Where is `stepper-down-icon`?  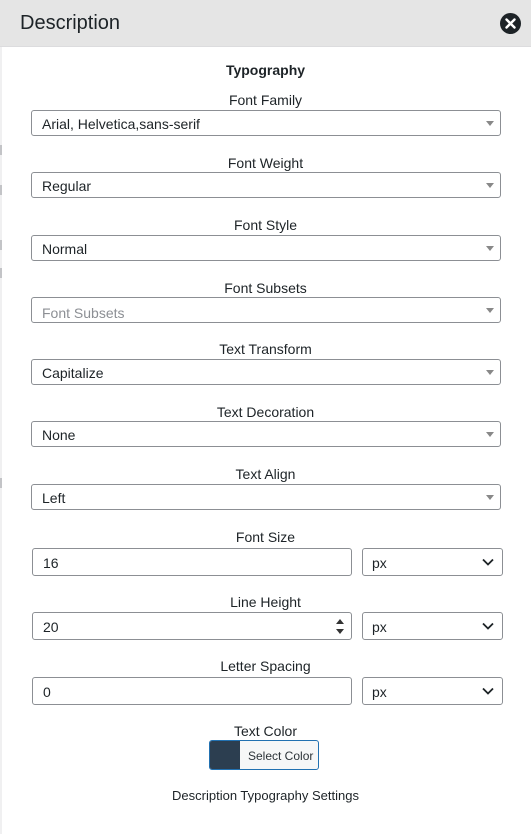
stepper-down-icon is located at coordinates (340, 631).